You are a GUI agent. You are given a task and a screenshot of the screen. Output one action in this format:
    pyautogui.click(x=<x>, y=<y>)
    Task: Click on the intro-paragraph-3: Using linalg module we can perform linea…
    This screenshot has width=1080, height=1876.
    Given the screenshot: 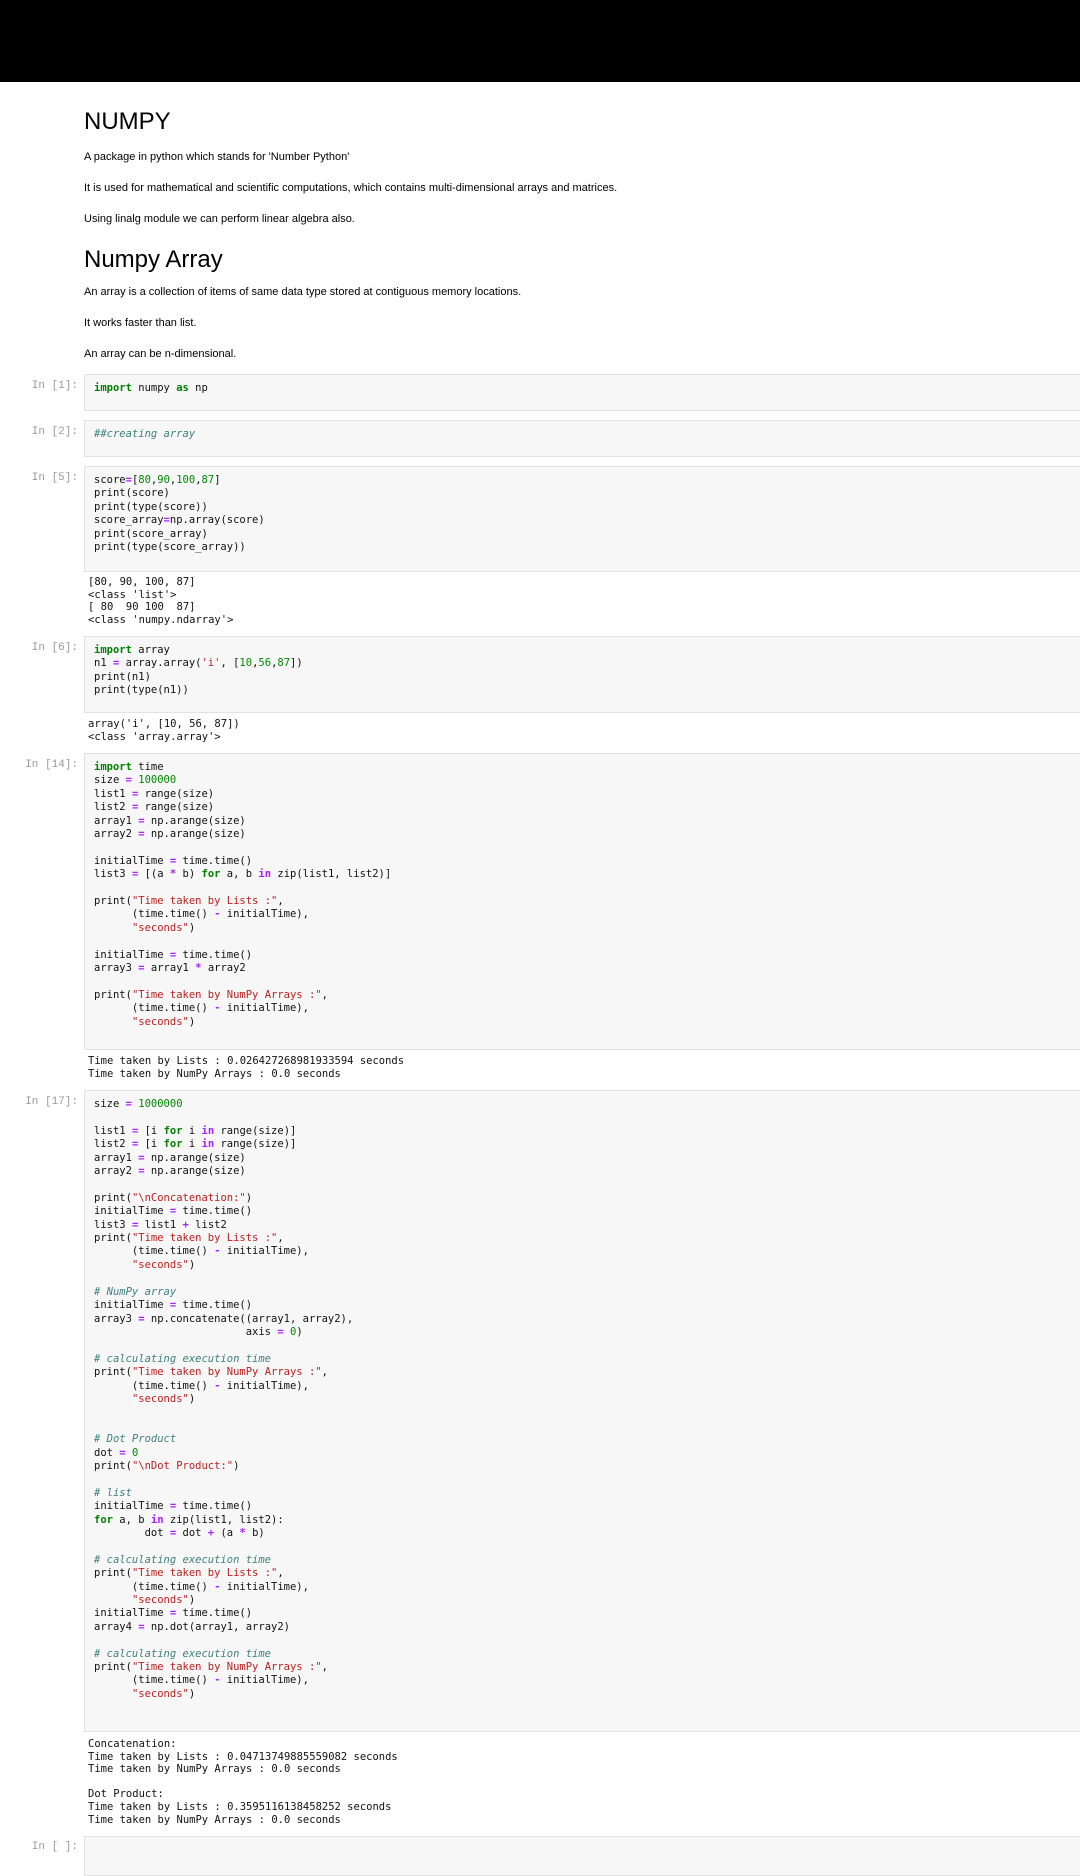 What is the action you would take?
    pyautogui.click(x=219, y=219)
    